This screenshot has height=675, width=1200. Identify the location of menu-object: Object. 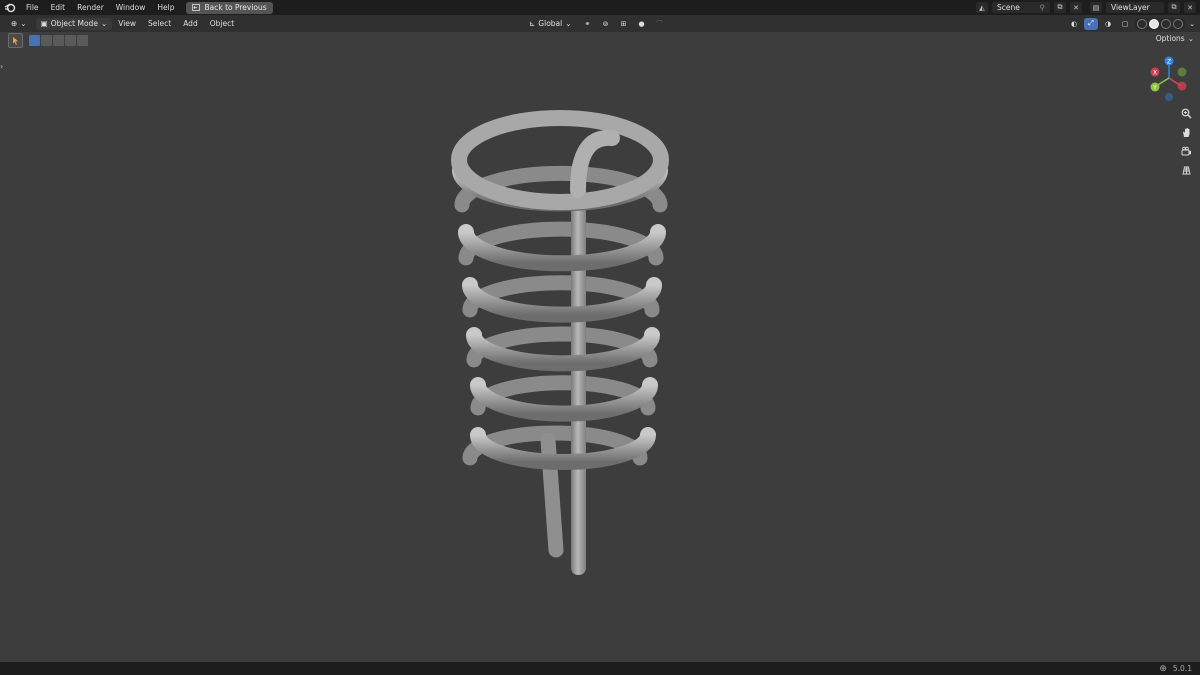
(222, 23).